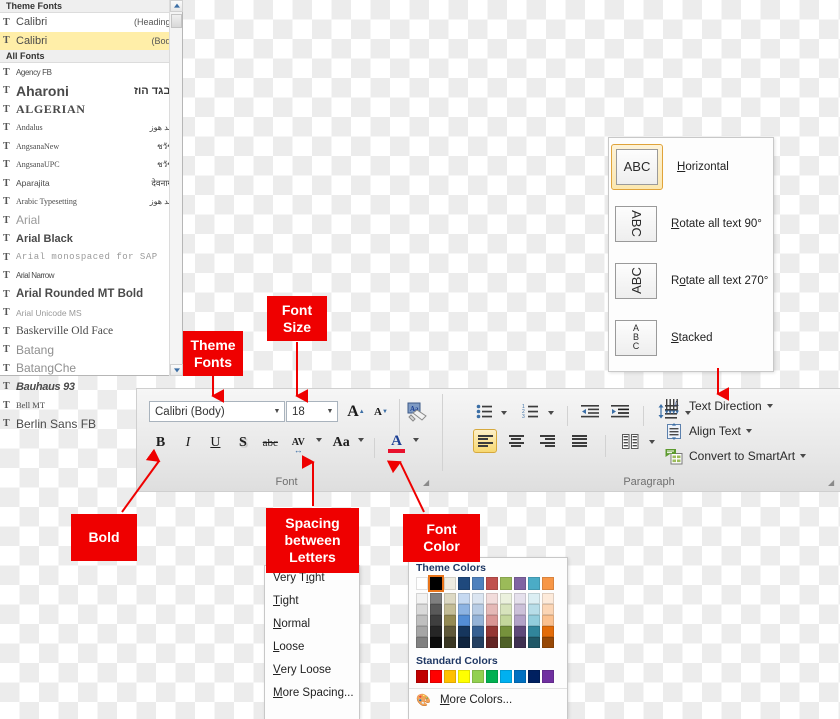 The height and width of the screenshot is (719, 840). I want to click on strikethrough-button: abc, so click(270, 443).